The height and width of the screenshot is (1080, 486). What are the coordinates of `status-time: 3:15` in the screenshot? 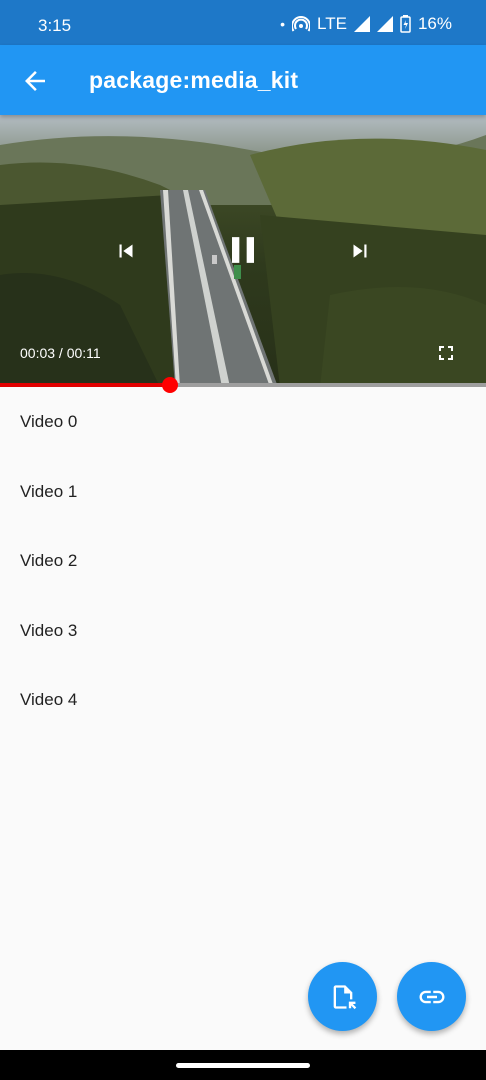 It's located at (55, 25).